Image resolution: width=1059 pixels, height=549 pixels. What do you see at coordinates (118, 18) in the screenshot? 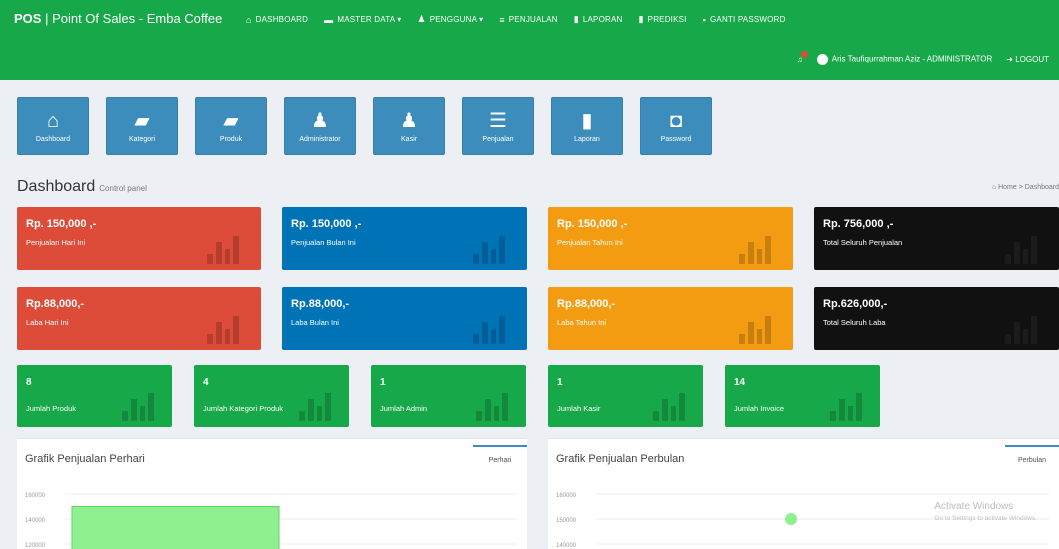
I see `app-brand: POS | Point Of Sales - Emba Coffee` at bounding box center [118, 18].